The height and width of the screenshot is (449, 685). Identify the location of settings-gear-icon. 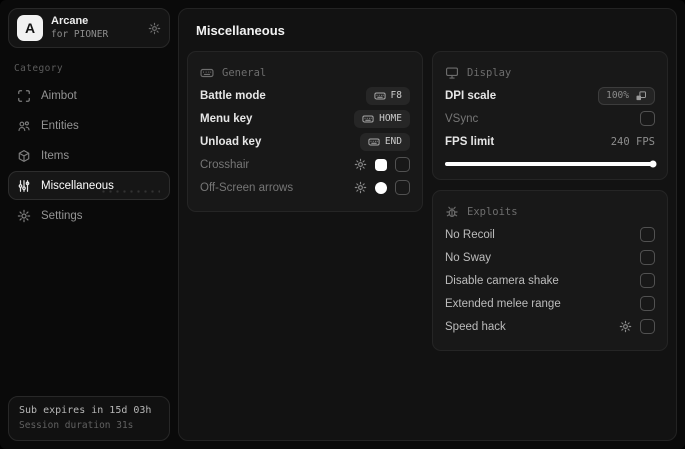
(154, 28).